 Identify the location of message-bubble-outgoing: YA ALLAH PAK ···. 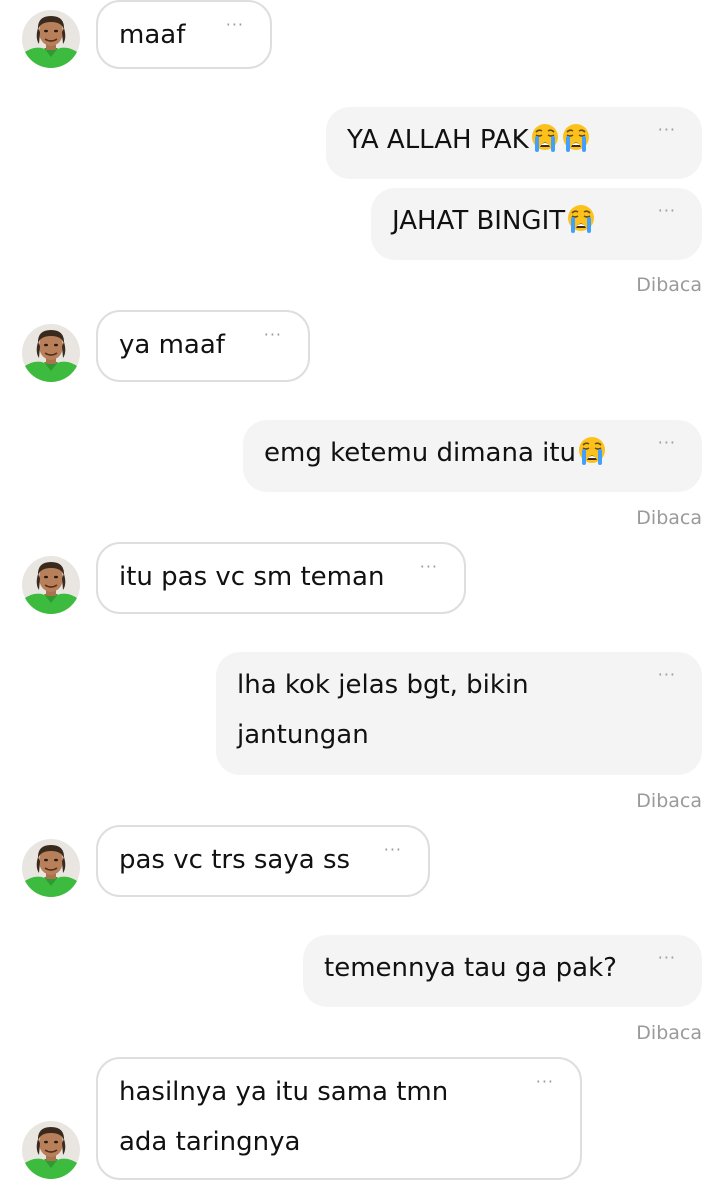
(514, 143).